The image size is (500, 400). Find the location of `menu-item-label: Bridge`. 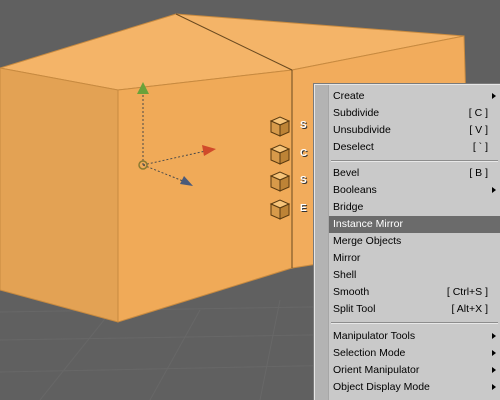

menu-item-label: Bridge is located at coordinates (348, 207).